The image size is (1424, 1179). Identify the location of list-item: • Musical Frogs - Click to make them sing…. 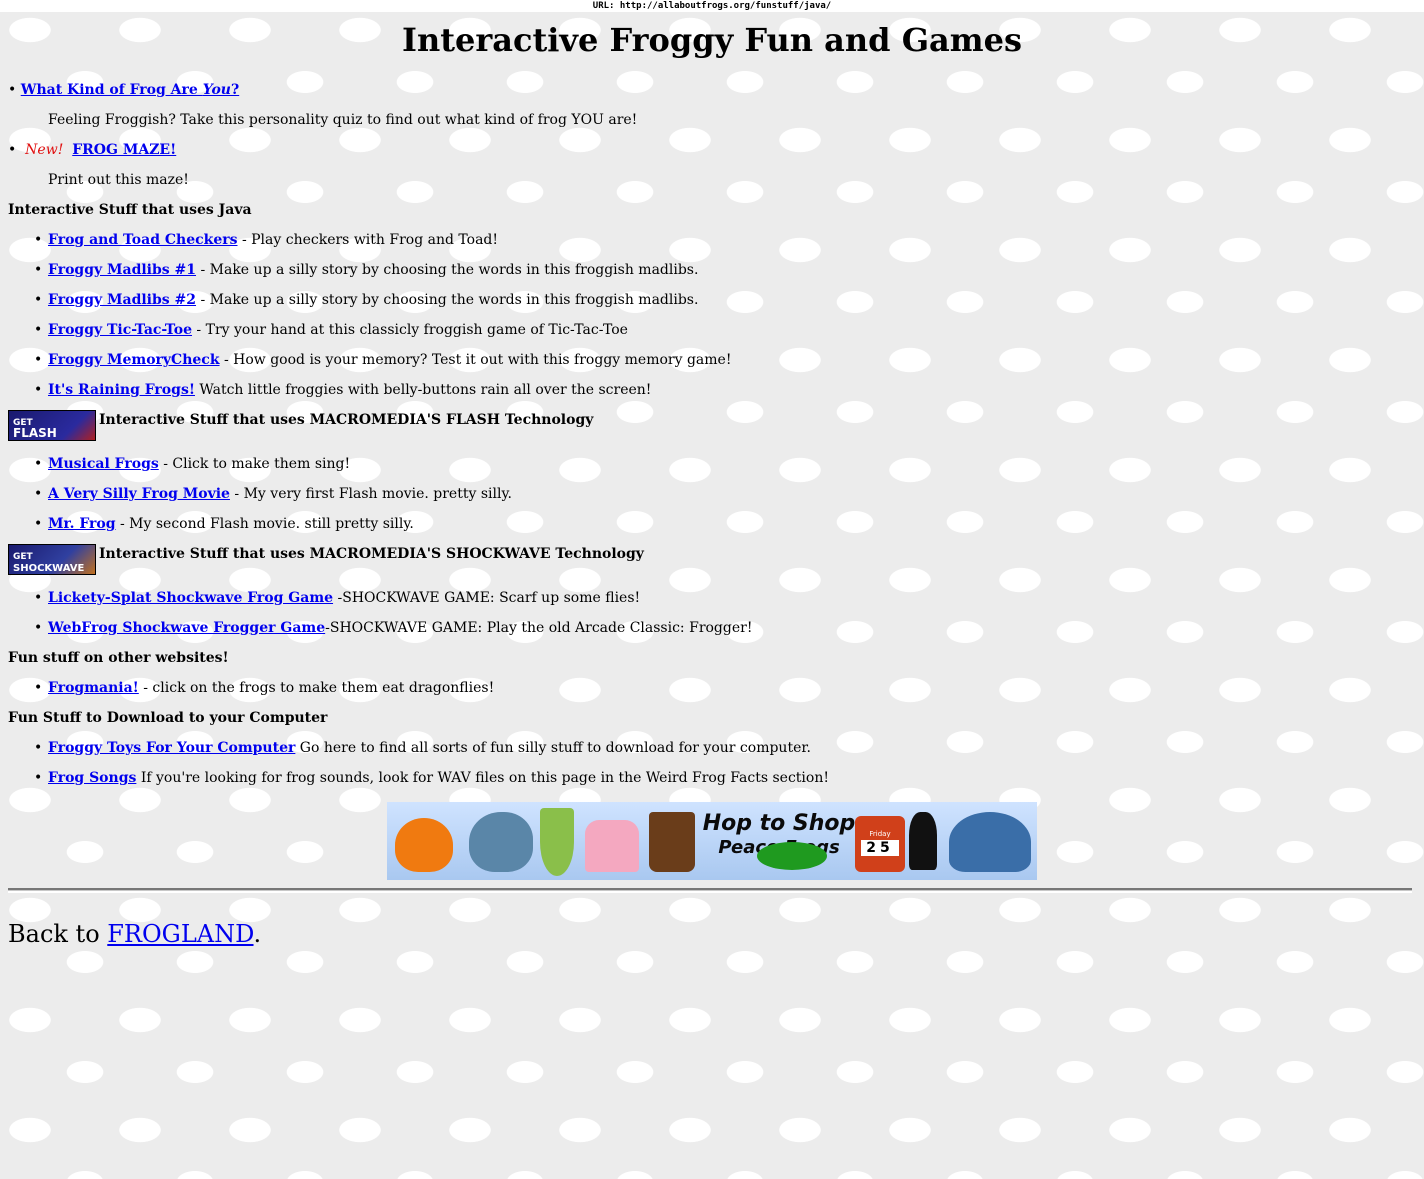
(179, 464).